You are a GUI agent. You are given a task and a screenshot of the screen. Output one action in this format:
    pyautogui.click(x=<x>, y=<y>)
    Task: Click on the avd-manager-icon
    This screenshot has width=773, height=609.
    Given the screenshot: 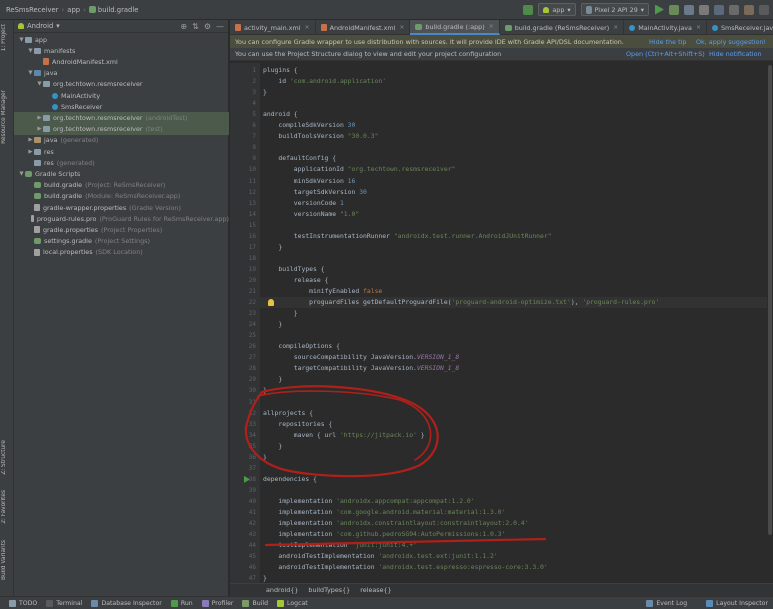 What is the action you would take?
    pyautogui.click(x=734, y=9)
    